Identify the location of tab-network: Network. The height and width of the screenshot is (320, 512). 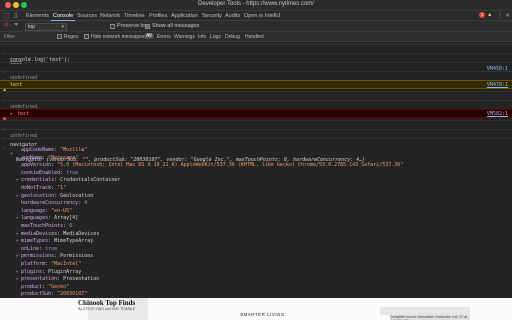
(110, 16).